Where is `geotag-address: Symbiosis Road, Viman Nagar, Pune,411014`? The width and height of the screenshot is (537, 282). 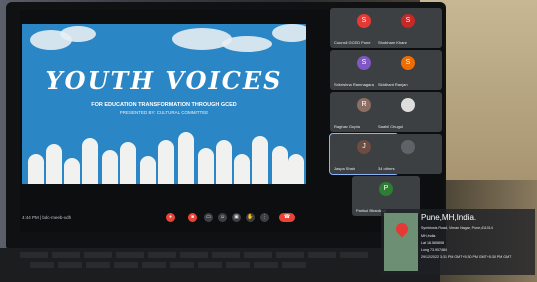 geotag-address: Symbiosis Road, Viman Nagar, Pune,411014 is located at coordinates (457, 228).